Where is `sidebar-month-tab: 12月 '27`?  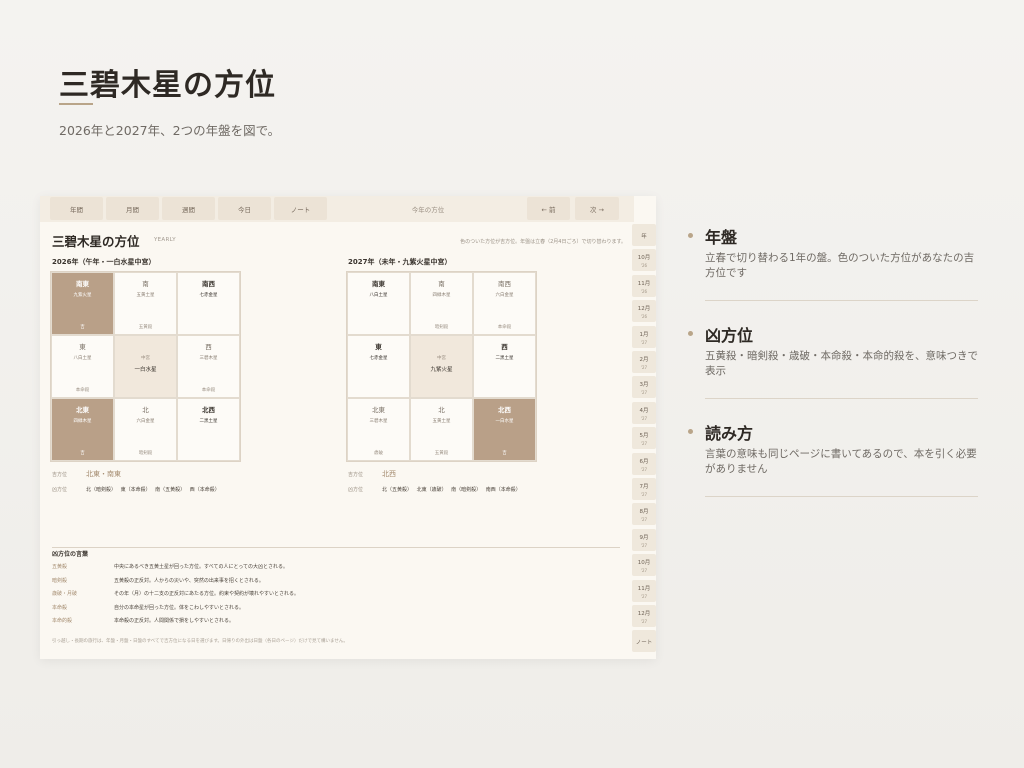
sidebar-month-tab: 12月 '27 is located at coordinates (644, 616).